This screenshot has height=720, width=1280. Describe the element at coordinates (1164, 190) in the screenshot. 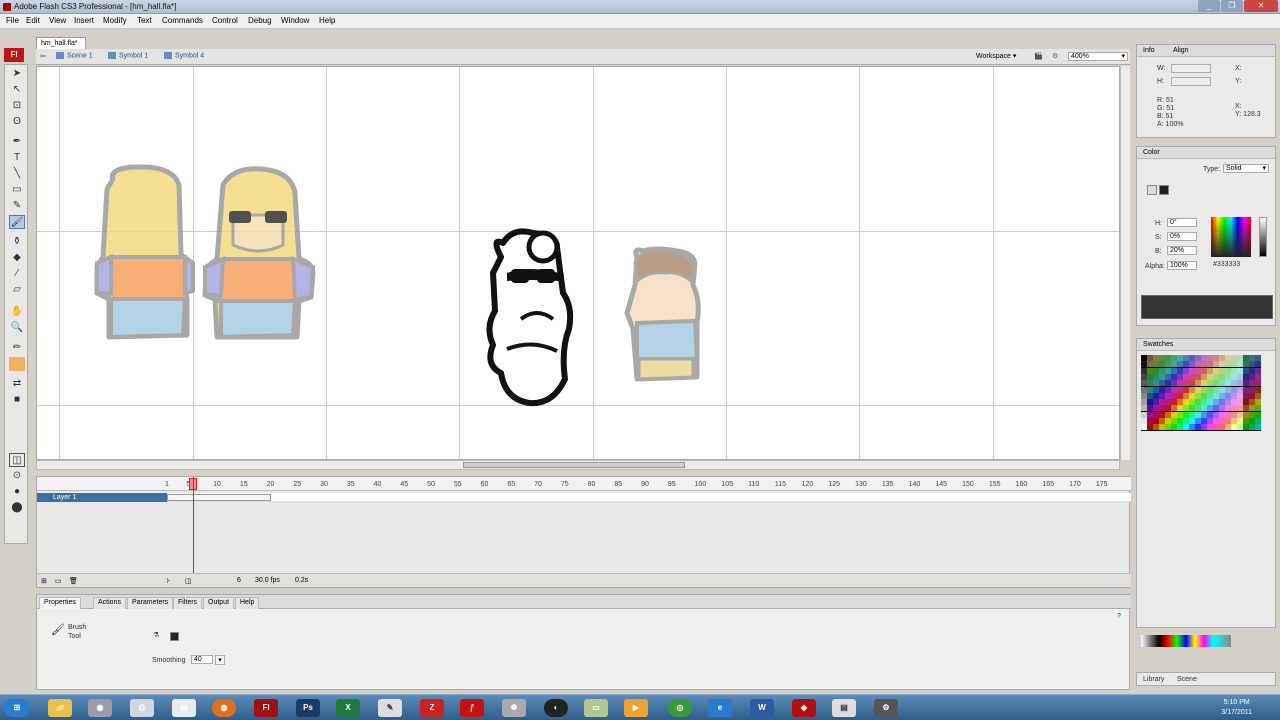

I see `fill-color-swatch` at that location.